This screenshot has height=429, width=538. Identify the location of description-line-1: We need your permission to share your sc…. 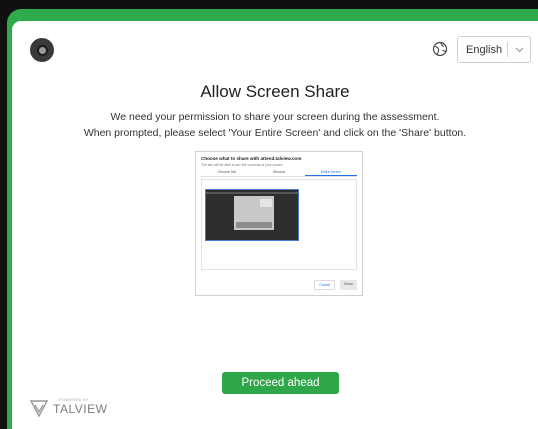
(275, 117).